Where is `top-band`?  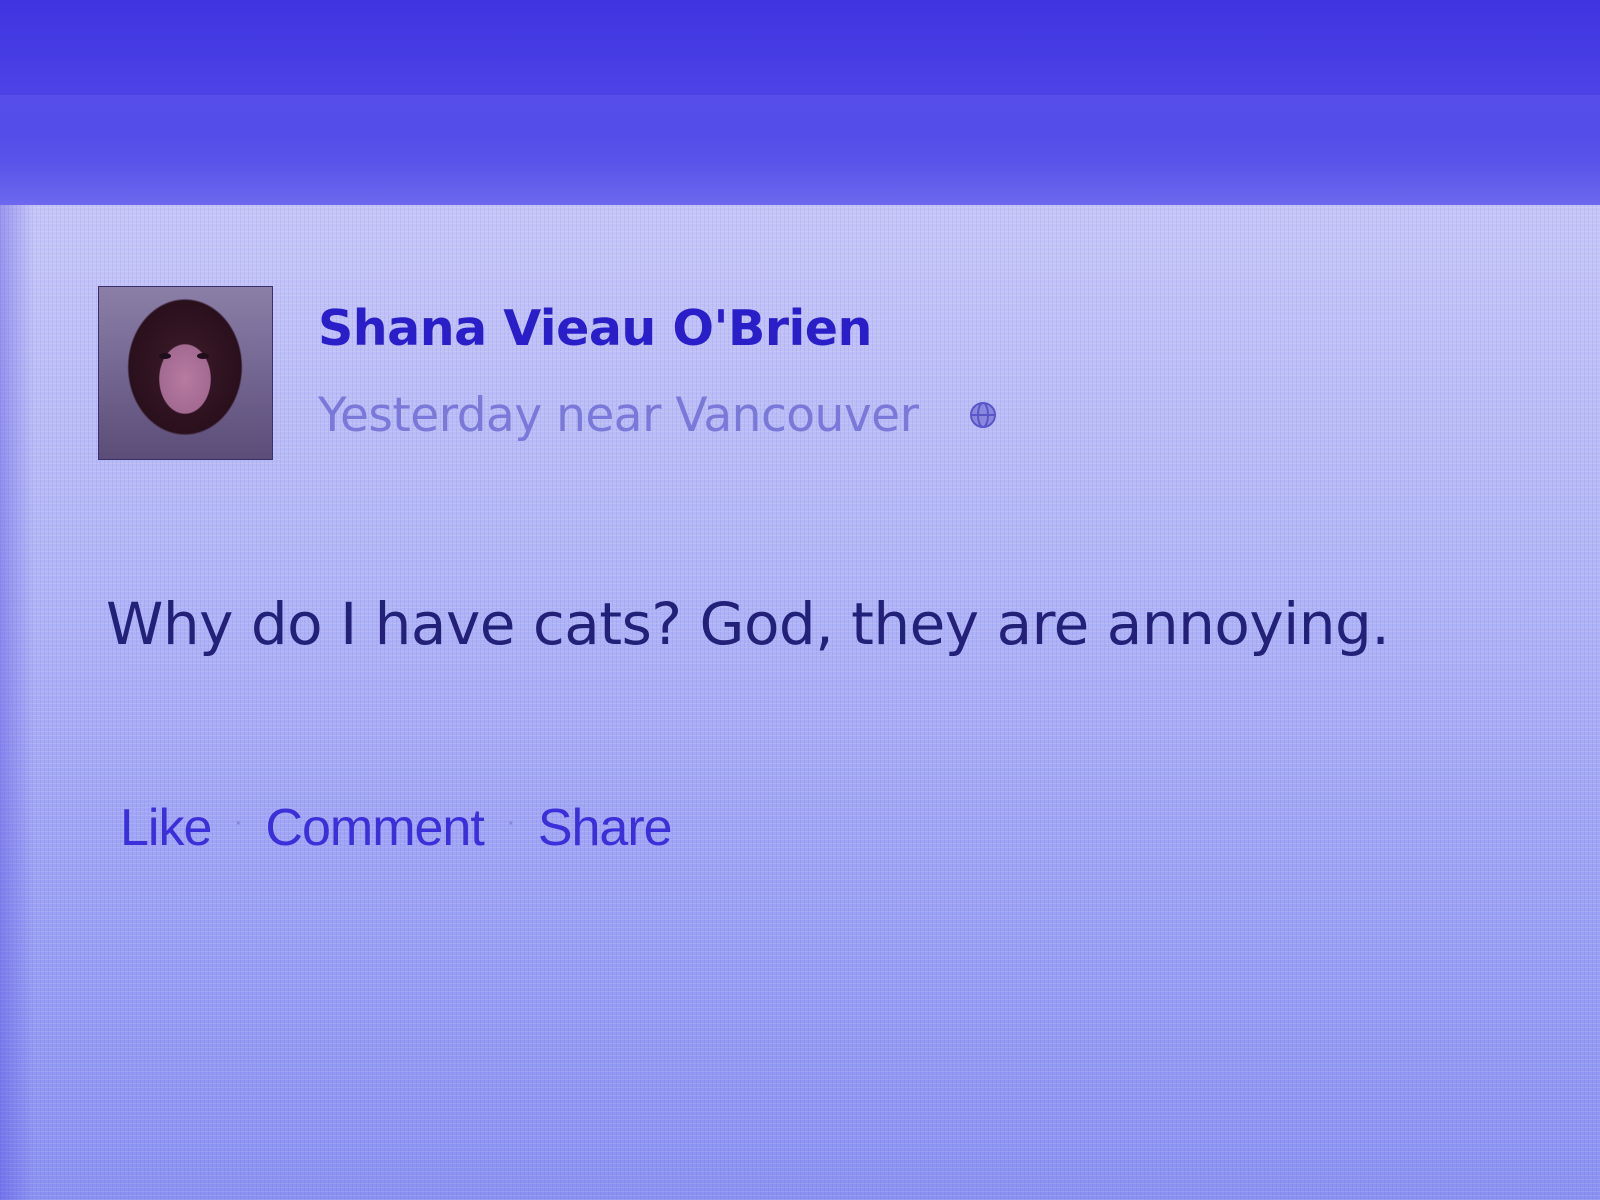 top-band is located at coordinates (800, 115).